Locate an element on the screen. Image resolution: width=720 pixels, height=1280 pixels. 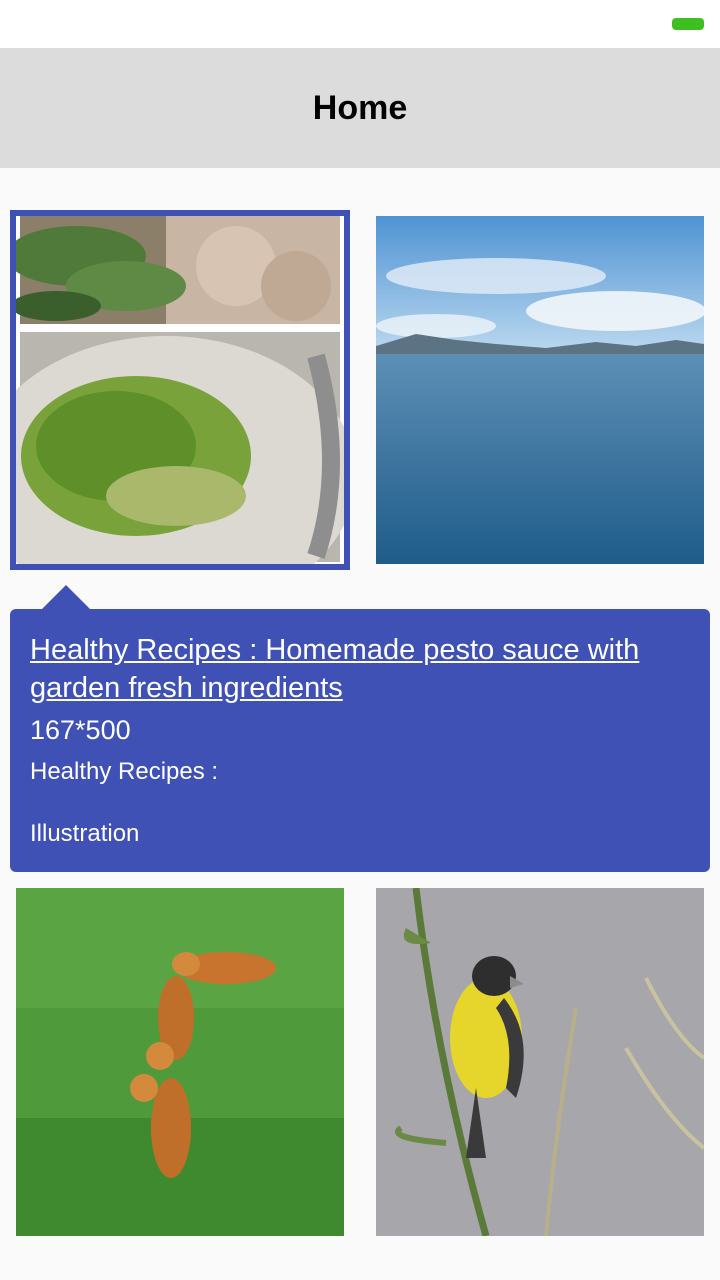
gallery-item-tigers is located at coordinates (180, 1062).